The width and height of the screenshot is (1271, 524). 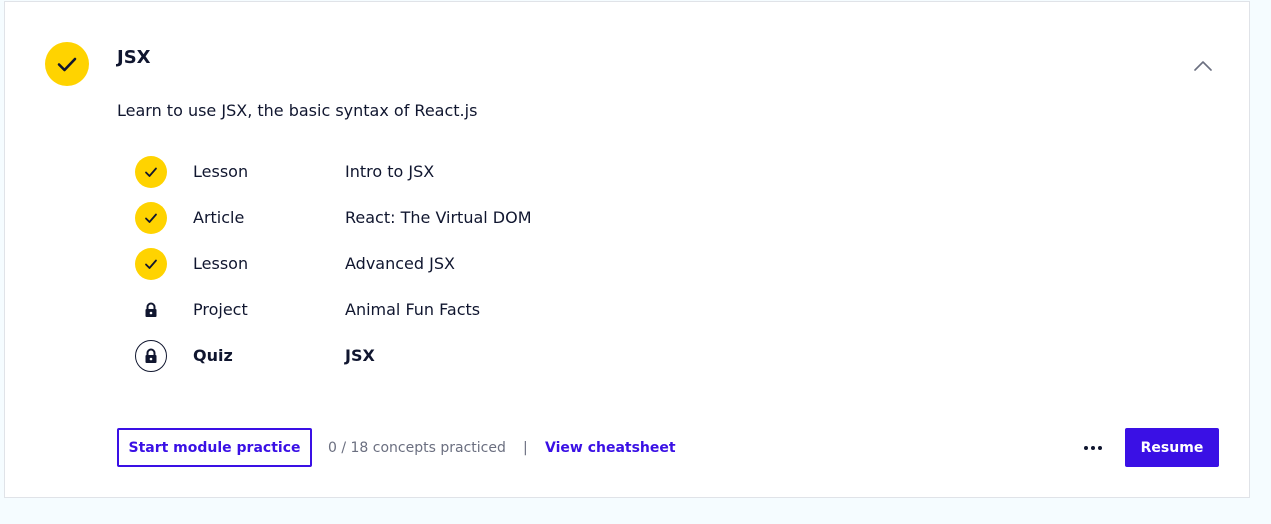 I want to click on list-item: Lesson Intro to JSX, so click(x=415, y=172).